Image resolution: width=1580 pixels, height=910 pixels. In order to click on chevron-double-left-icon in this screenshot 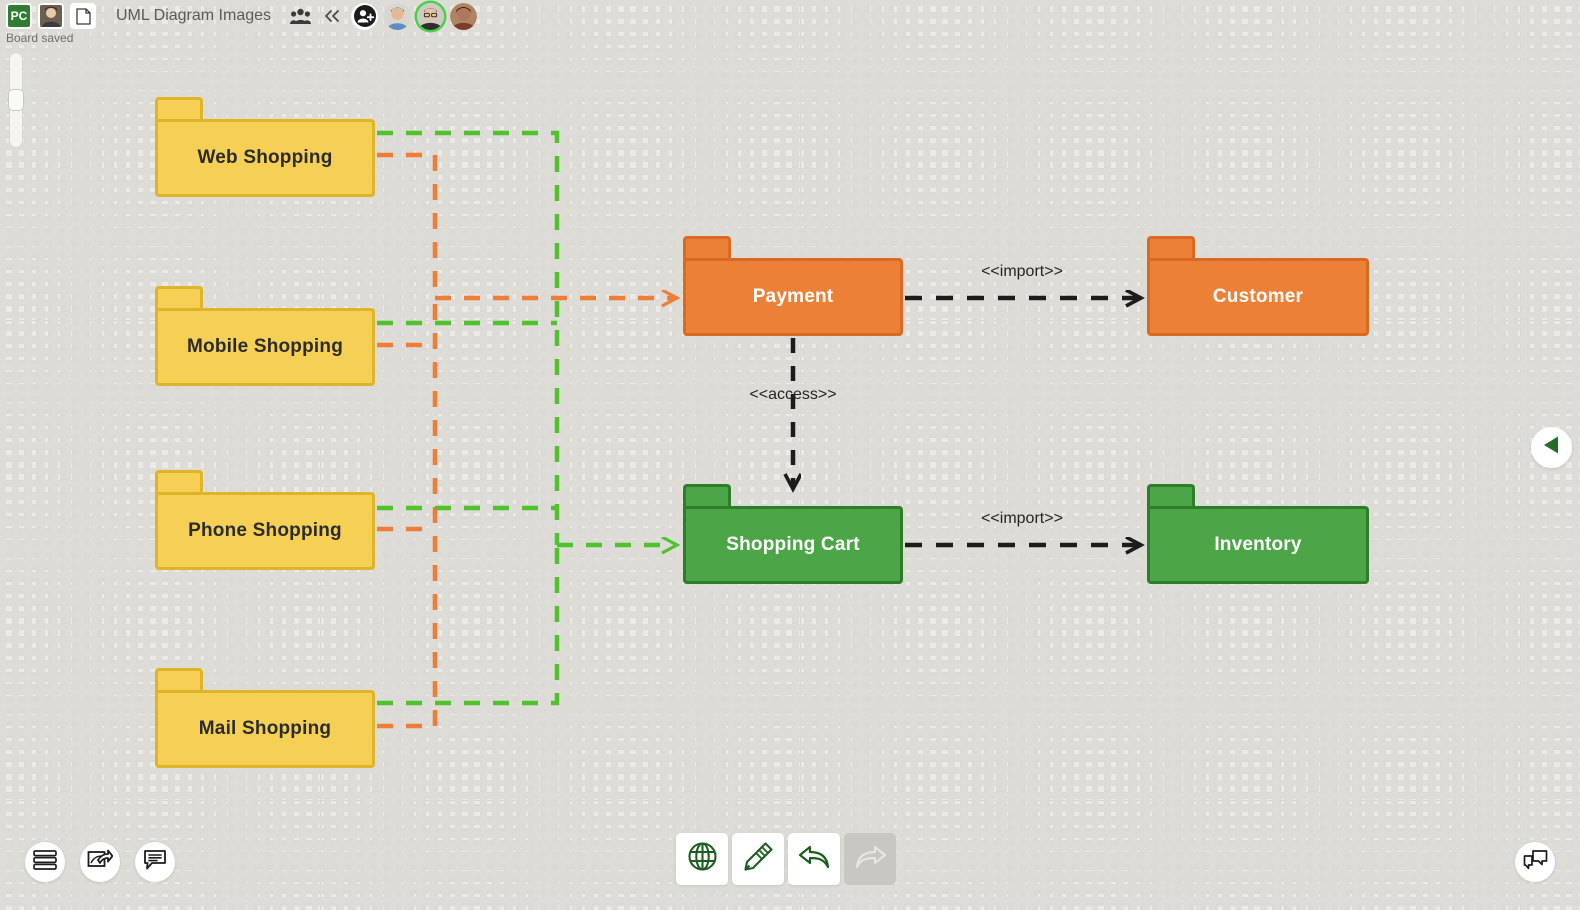, I will do `click(332, 16)`.